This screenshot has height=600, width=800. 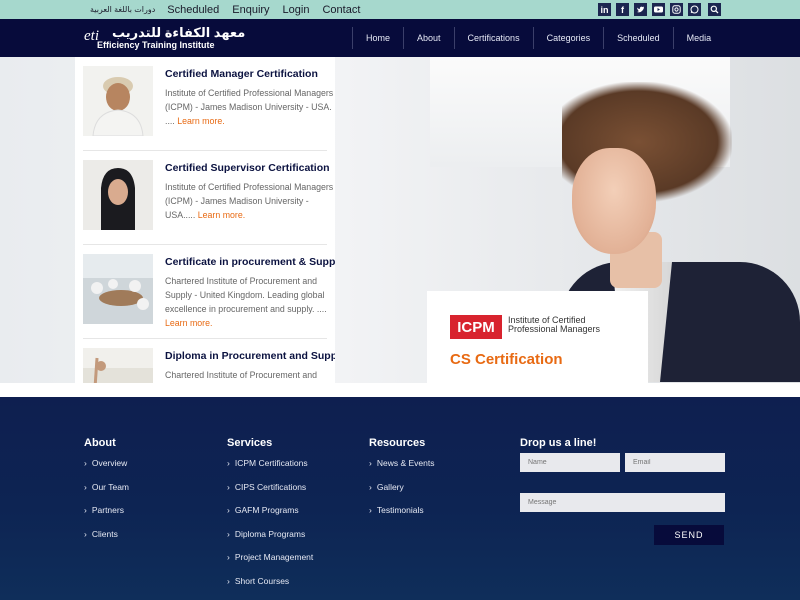 What do you see at coordinates (558, 443) in the screenshot?
I see `footer-heading: Drop us a line!` at bounding box center [558, 443].